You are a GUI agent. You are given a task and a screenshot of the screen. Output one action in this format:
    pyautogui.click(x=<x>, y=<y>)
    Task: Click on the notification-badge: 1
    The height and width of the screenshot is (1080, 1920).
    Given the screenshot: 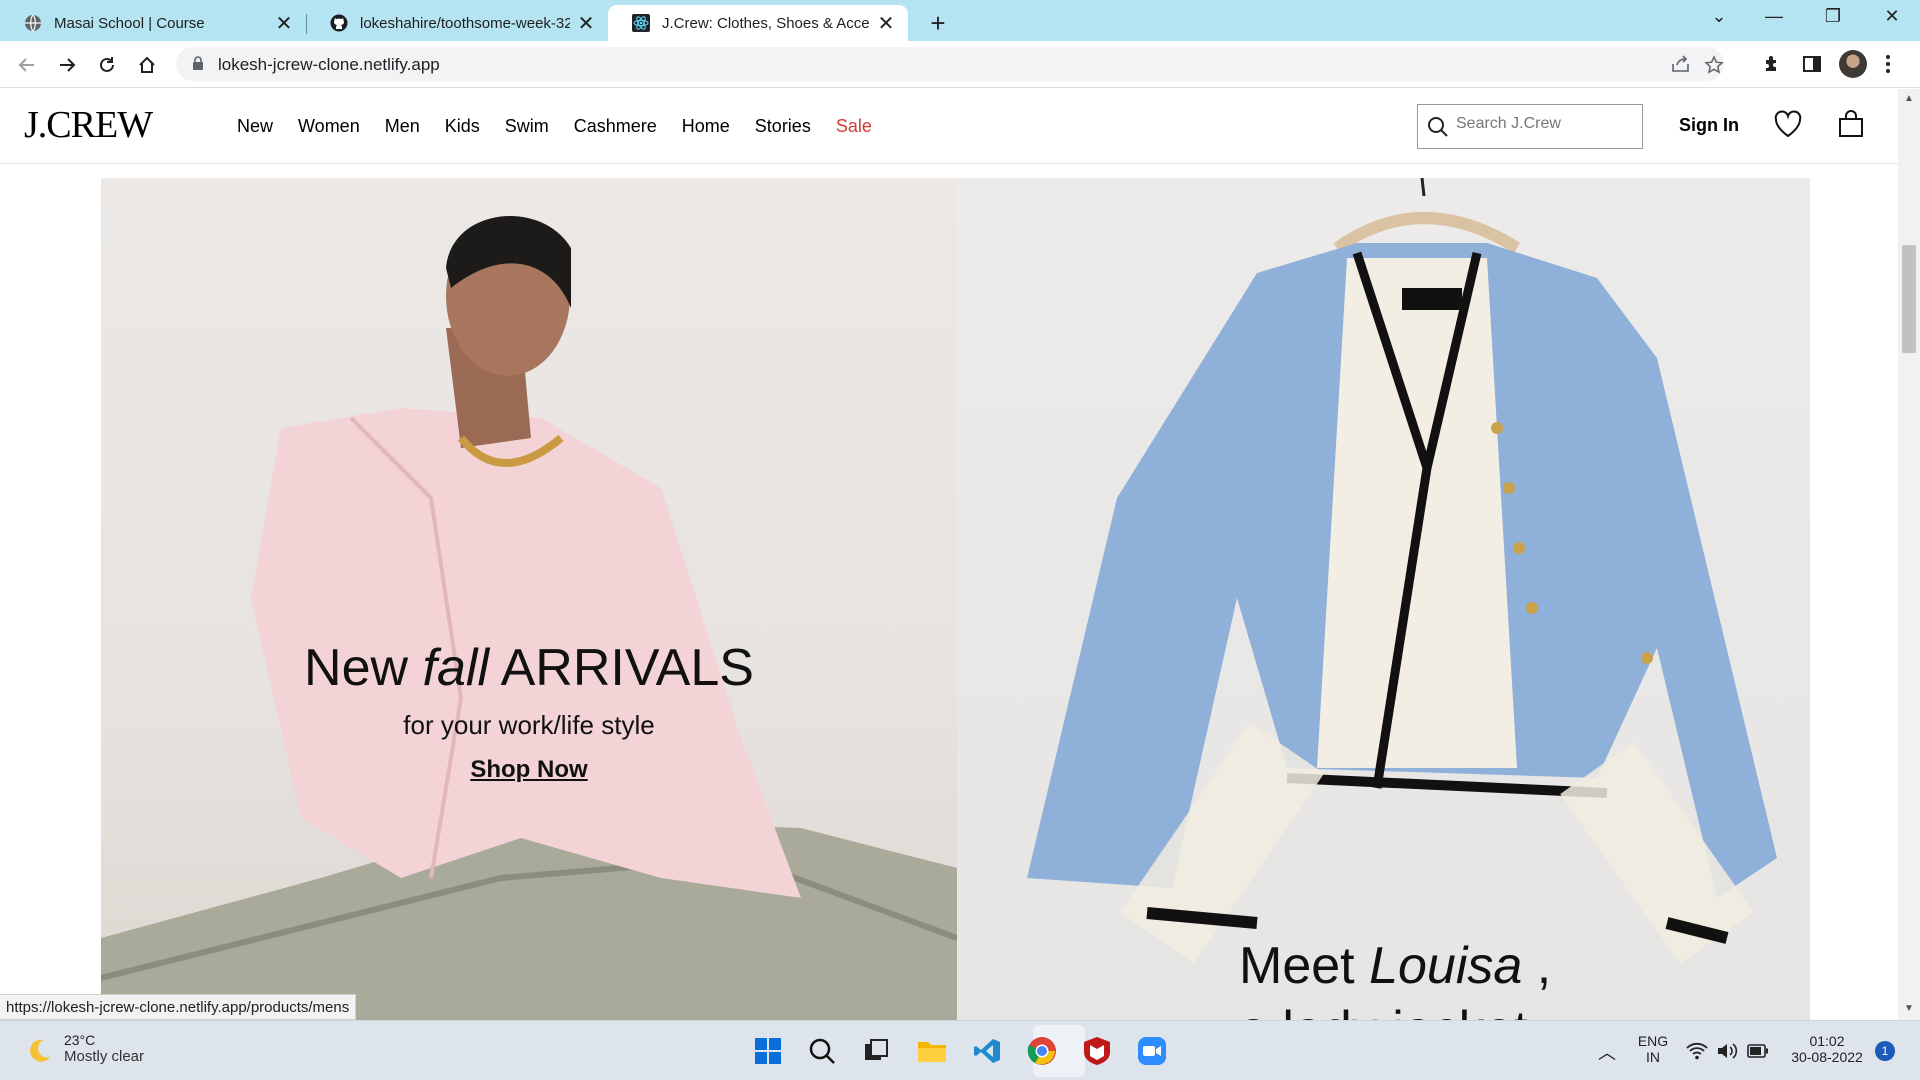 What is the action you would take?
    pyautogui.click(x=1885, y=1051)
    